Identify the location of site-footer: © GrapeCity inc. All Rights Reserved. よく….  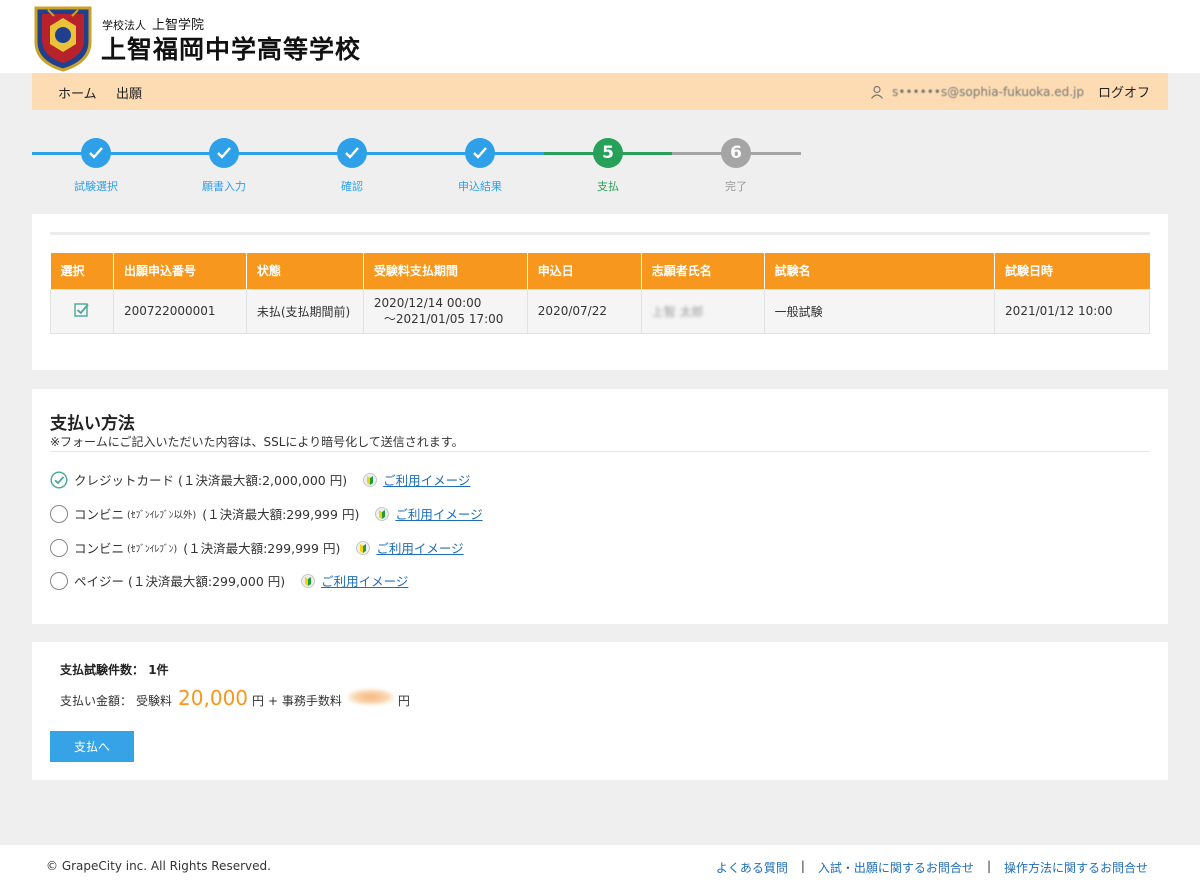
(600, 865).